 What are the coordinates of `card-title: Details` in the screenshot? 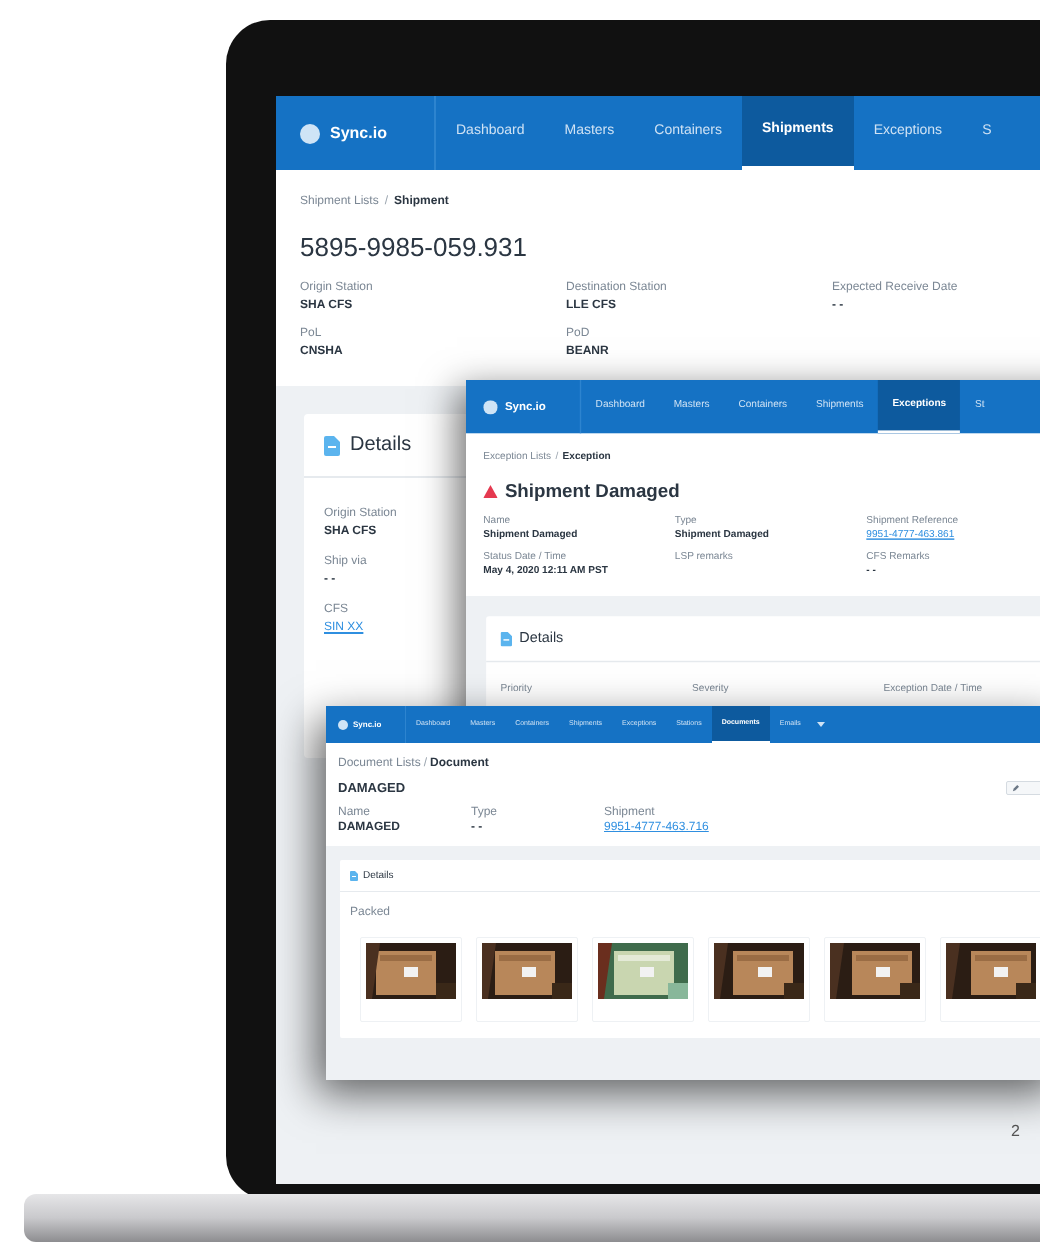 It's located at (381, 446).